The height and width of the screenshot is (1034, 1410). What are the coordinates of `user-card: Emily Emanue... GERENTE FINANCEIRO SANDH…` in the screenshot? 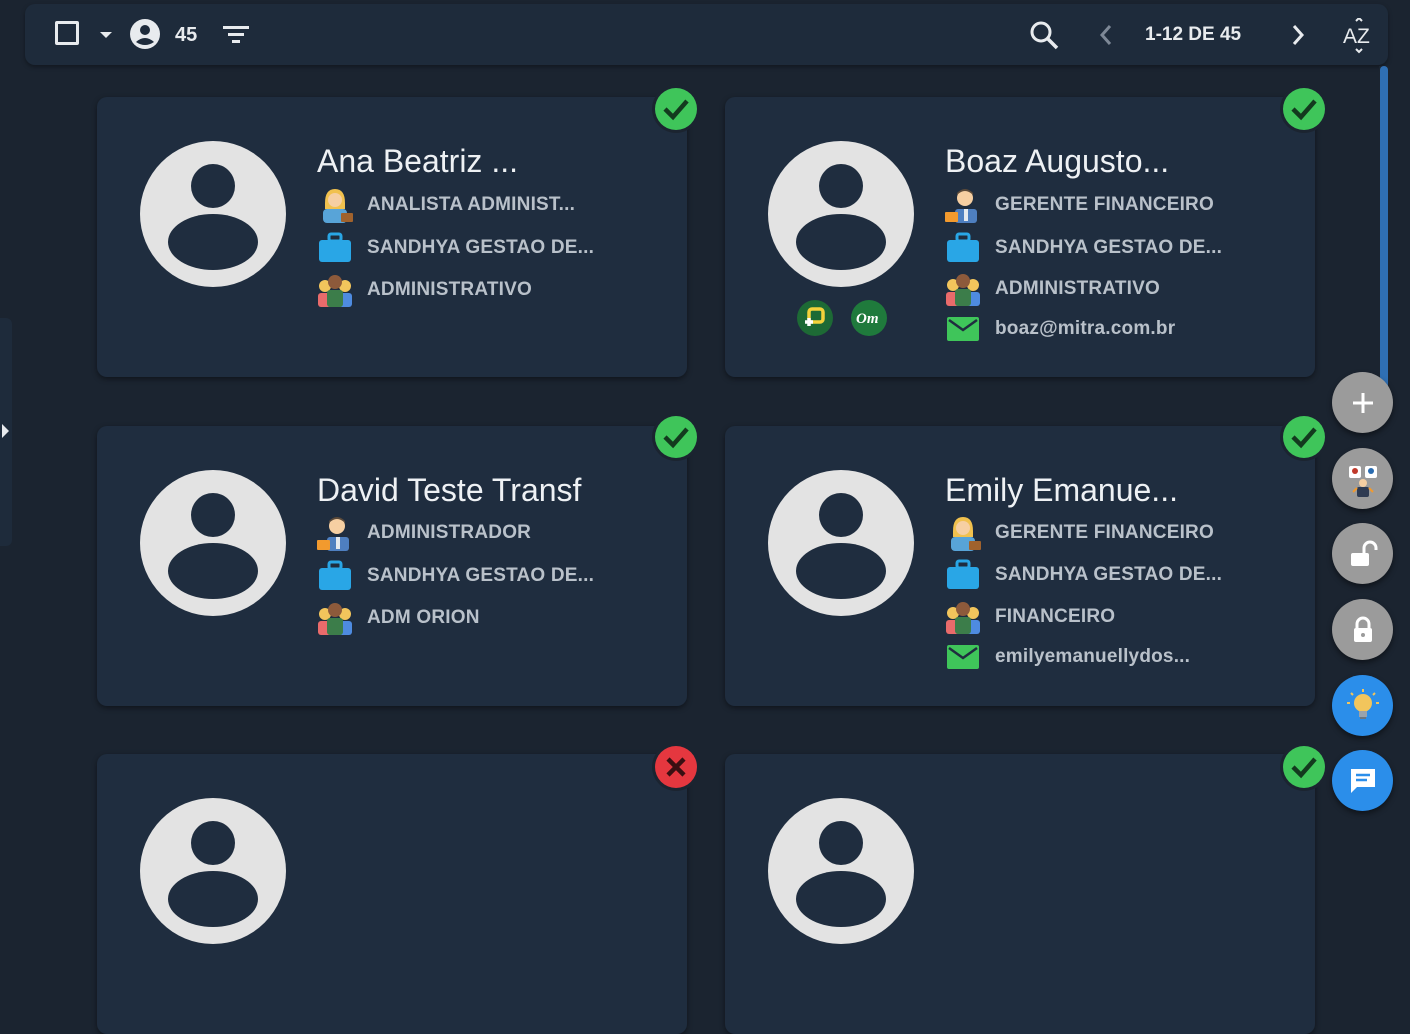 It's located at (1020, 566).